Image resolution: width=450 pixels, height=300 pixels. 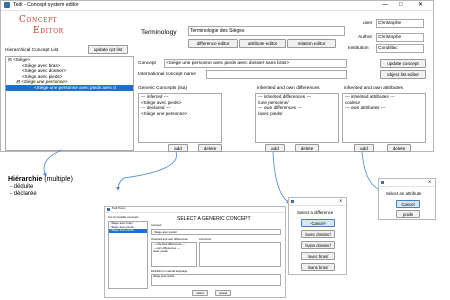 What do you see at coordinates (223, 293) in the screenshot?
I see `cancel-button: cancel` at bounding box center [223, 293].